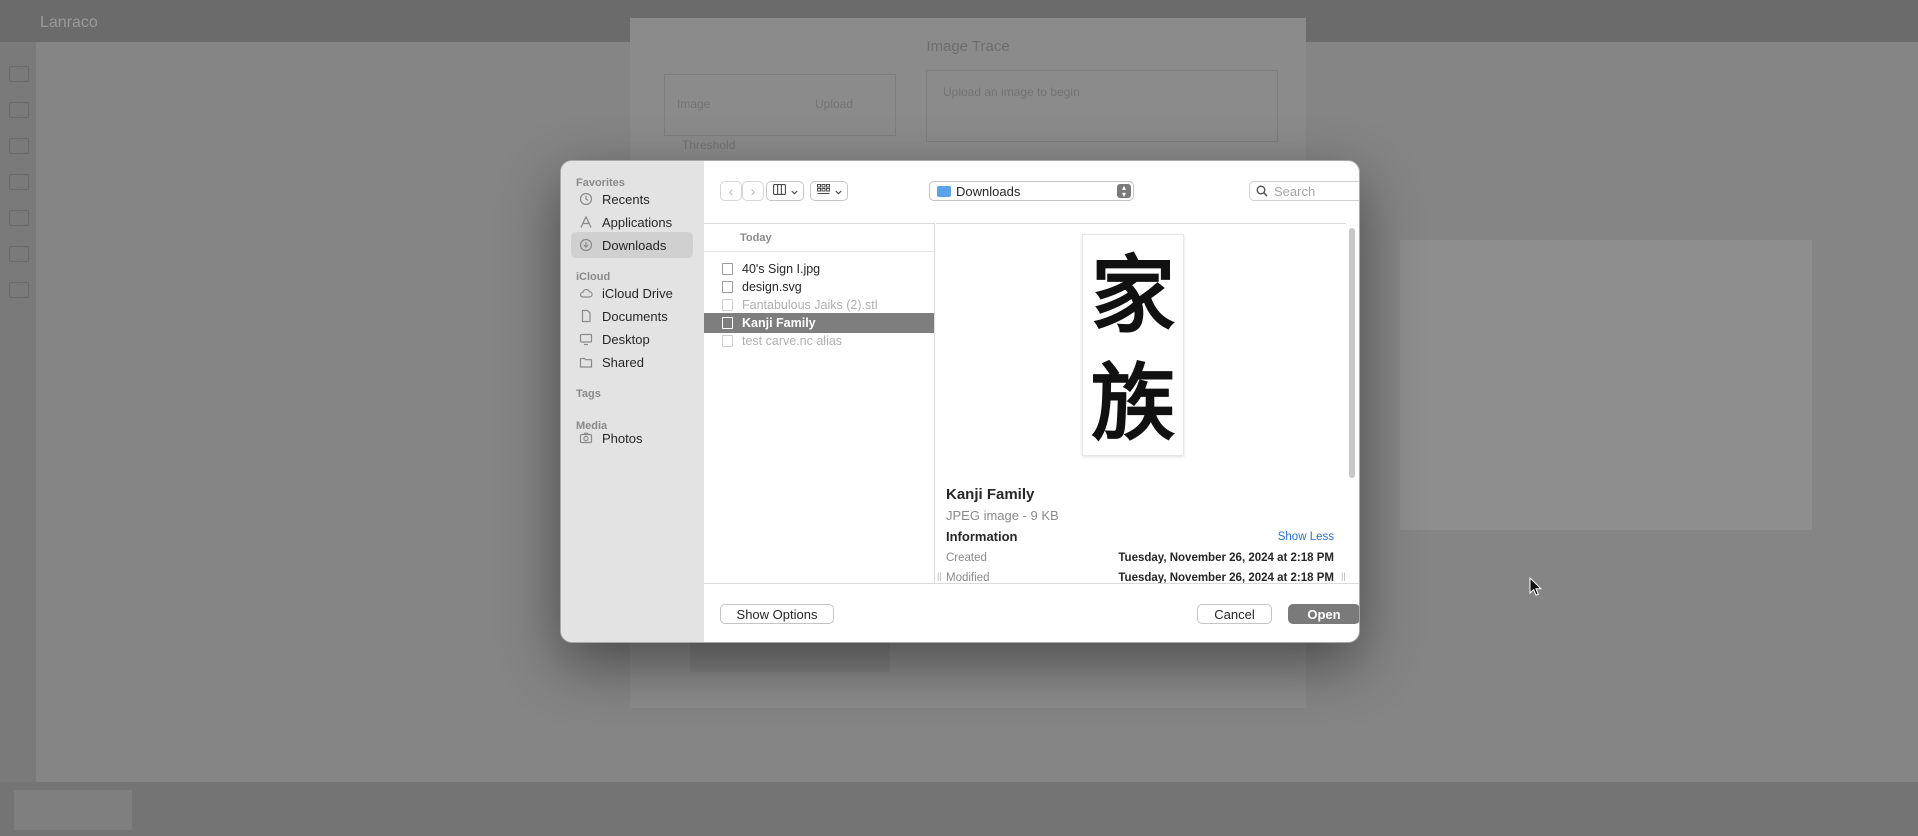 This screenshot has width=1918, height=836. What do you see at coordinates (779, 323) in the screenshot?
I see `file-name: Kanji Family` at bounding box center [779, 323].